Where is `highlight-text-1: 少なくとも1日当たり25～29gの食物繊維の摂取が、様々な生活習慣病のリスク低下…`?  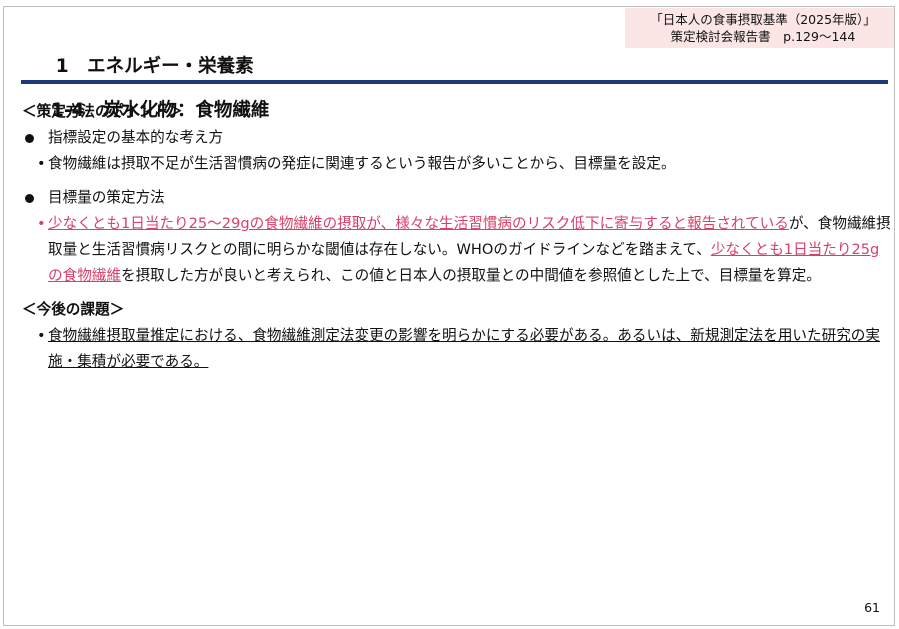
highlight-text-1: 少なくとも1日当たり25～29gの食物繊維の摂取が、様々な生活習慣病のリスク低下… is located at coordinates (418, 223).